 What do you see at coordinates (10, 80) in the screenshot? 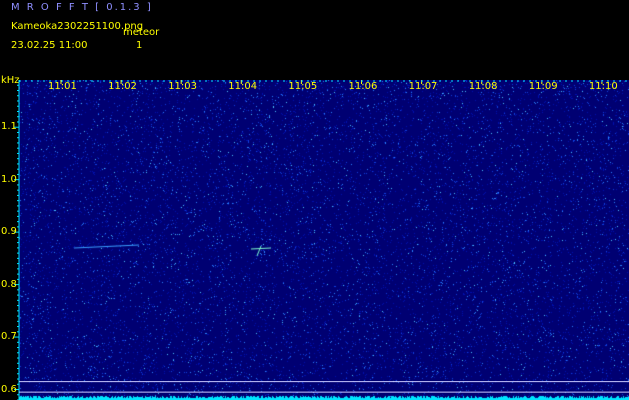
I see `y-unit-label: kHz` at bounding box center [10, 80].